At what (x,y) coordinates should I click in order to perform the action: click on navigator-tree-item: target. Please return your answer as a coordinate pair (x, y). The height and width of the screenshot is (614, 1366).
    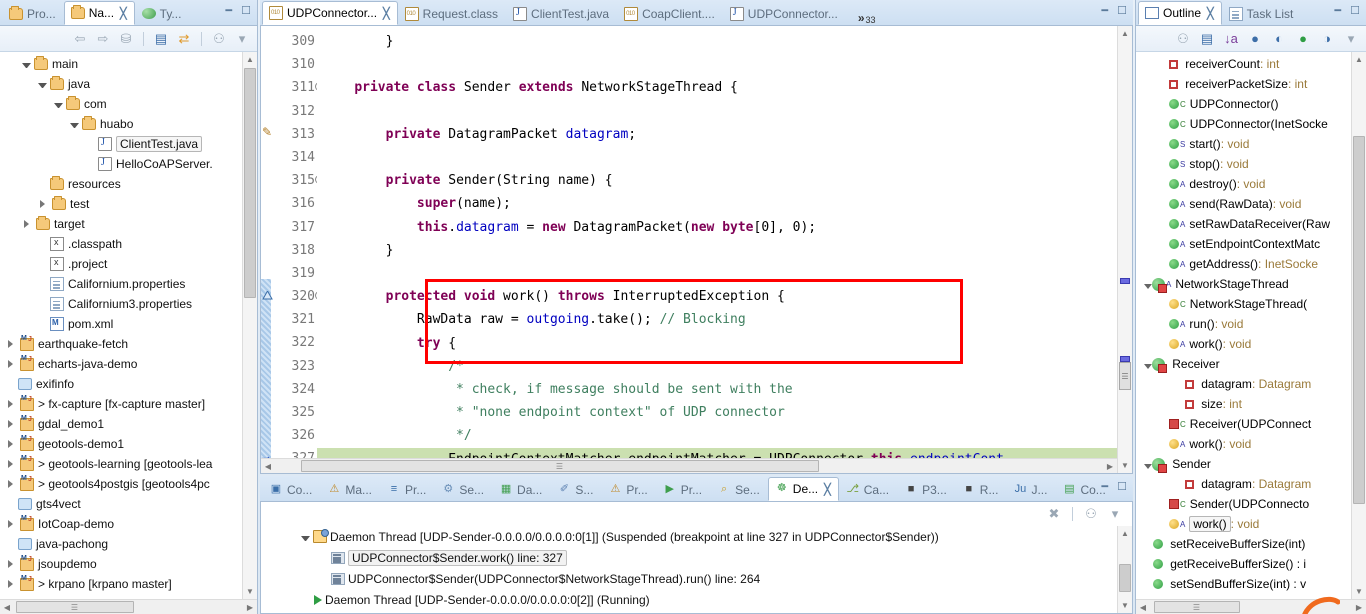
    Looking at the image, I should click on (128, 224).